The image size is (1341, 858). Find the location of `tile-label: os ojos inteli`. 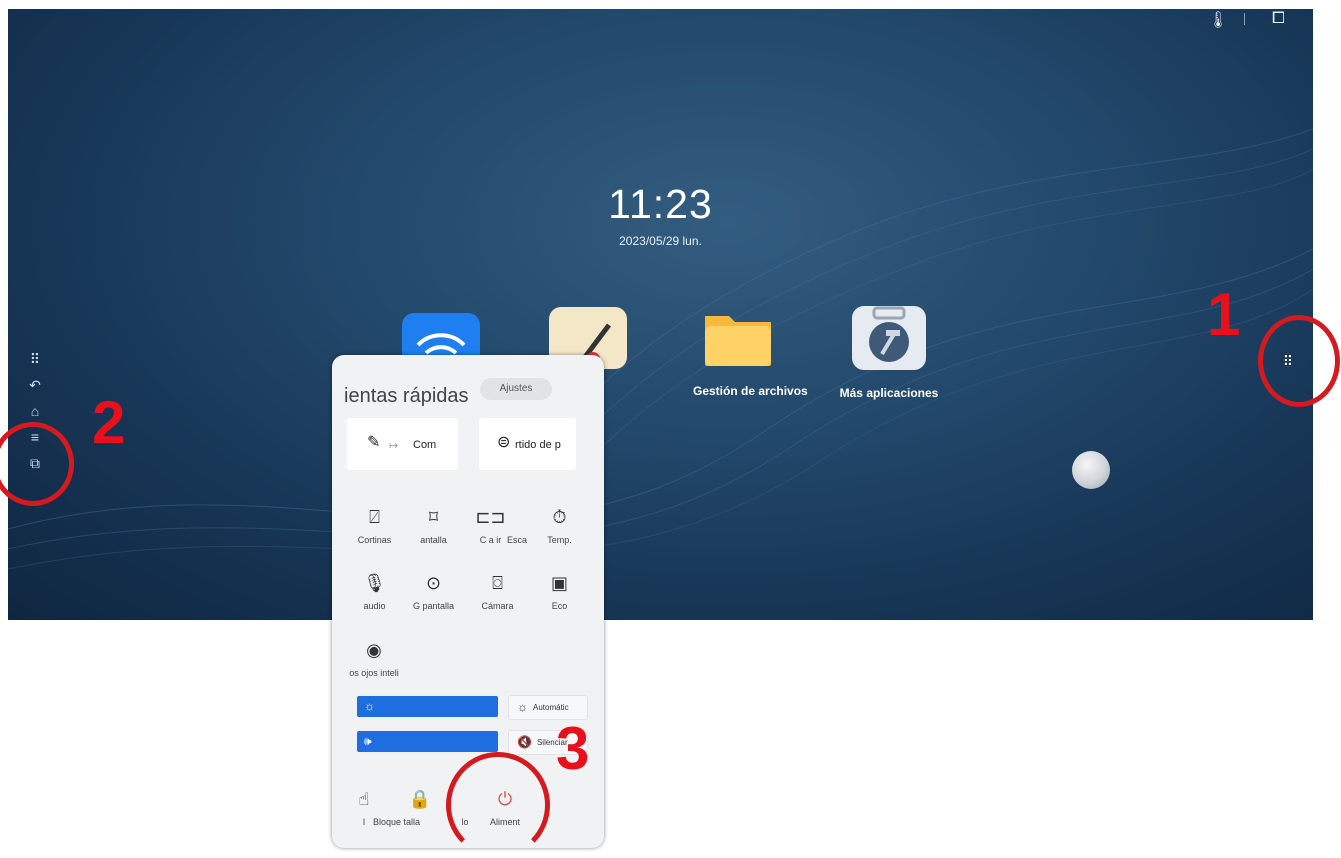

tile-label: os ojos inteli is located at coordinates (374, 673).